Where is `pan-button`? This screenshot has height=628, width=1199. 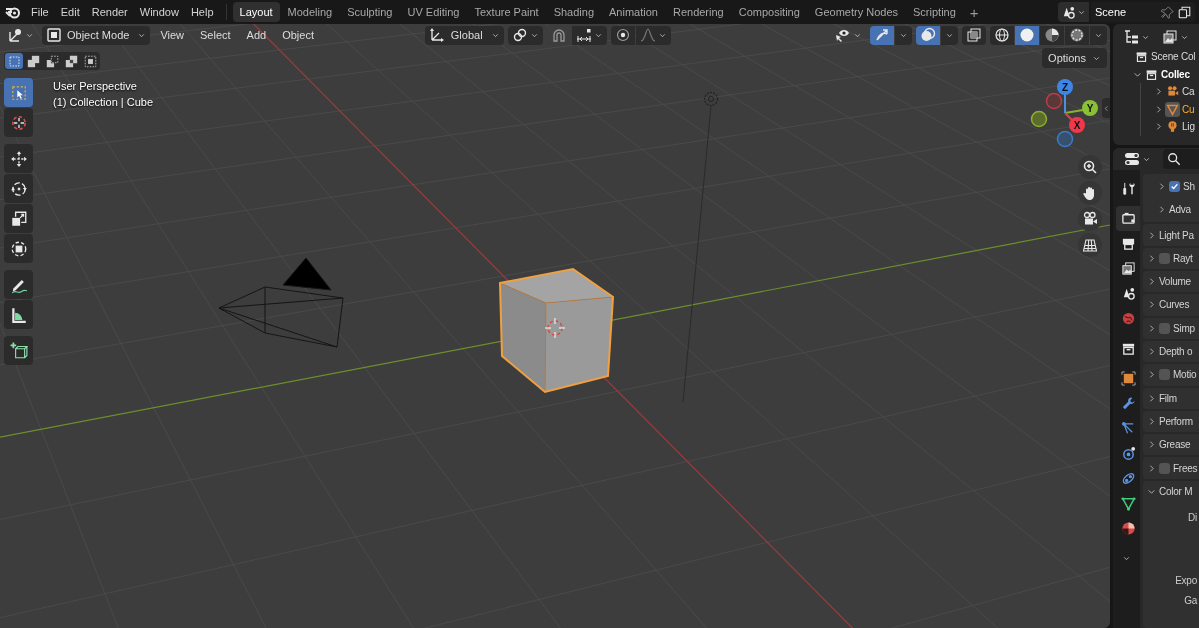 pan-button is located at coordinates (1090, 193).